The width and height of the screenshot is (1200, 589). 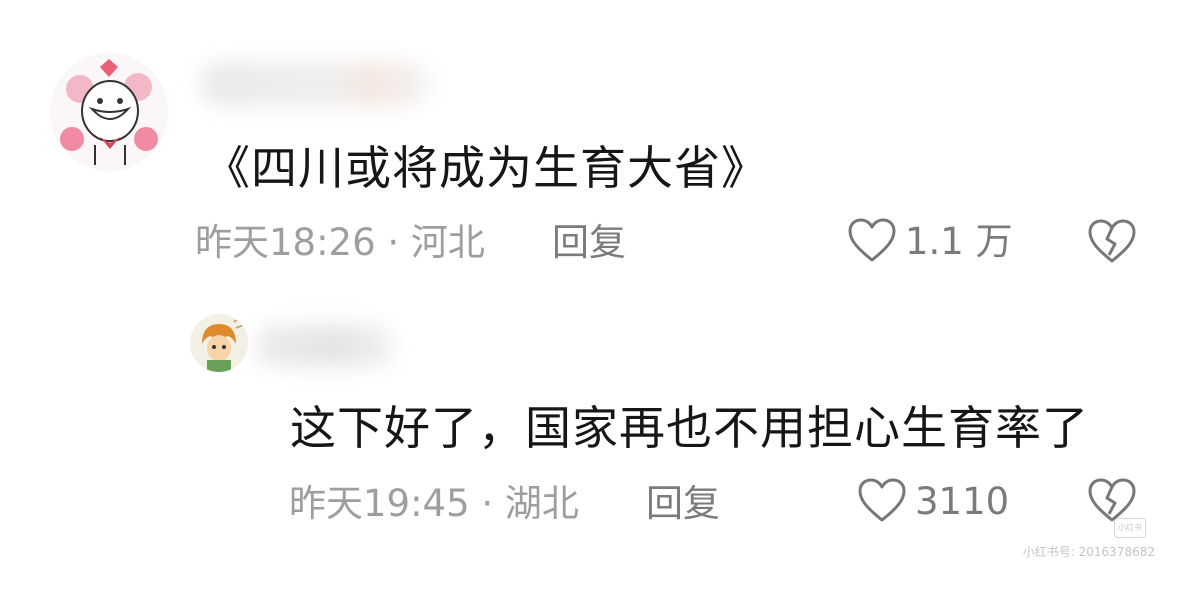 I want to click on reply-text: 这下好了，国家再也不用担心生育率了, so click(x=689, y=428).